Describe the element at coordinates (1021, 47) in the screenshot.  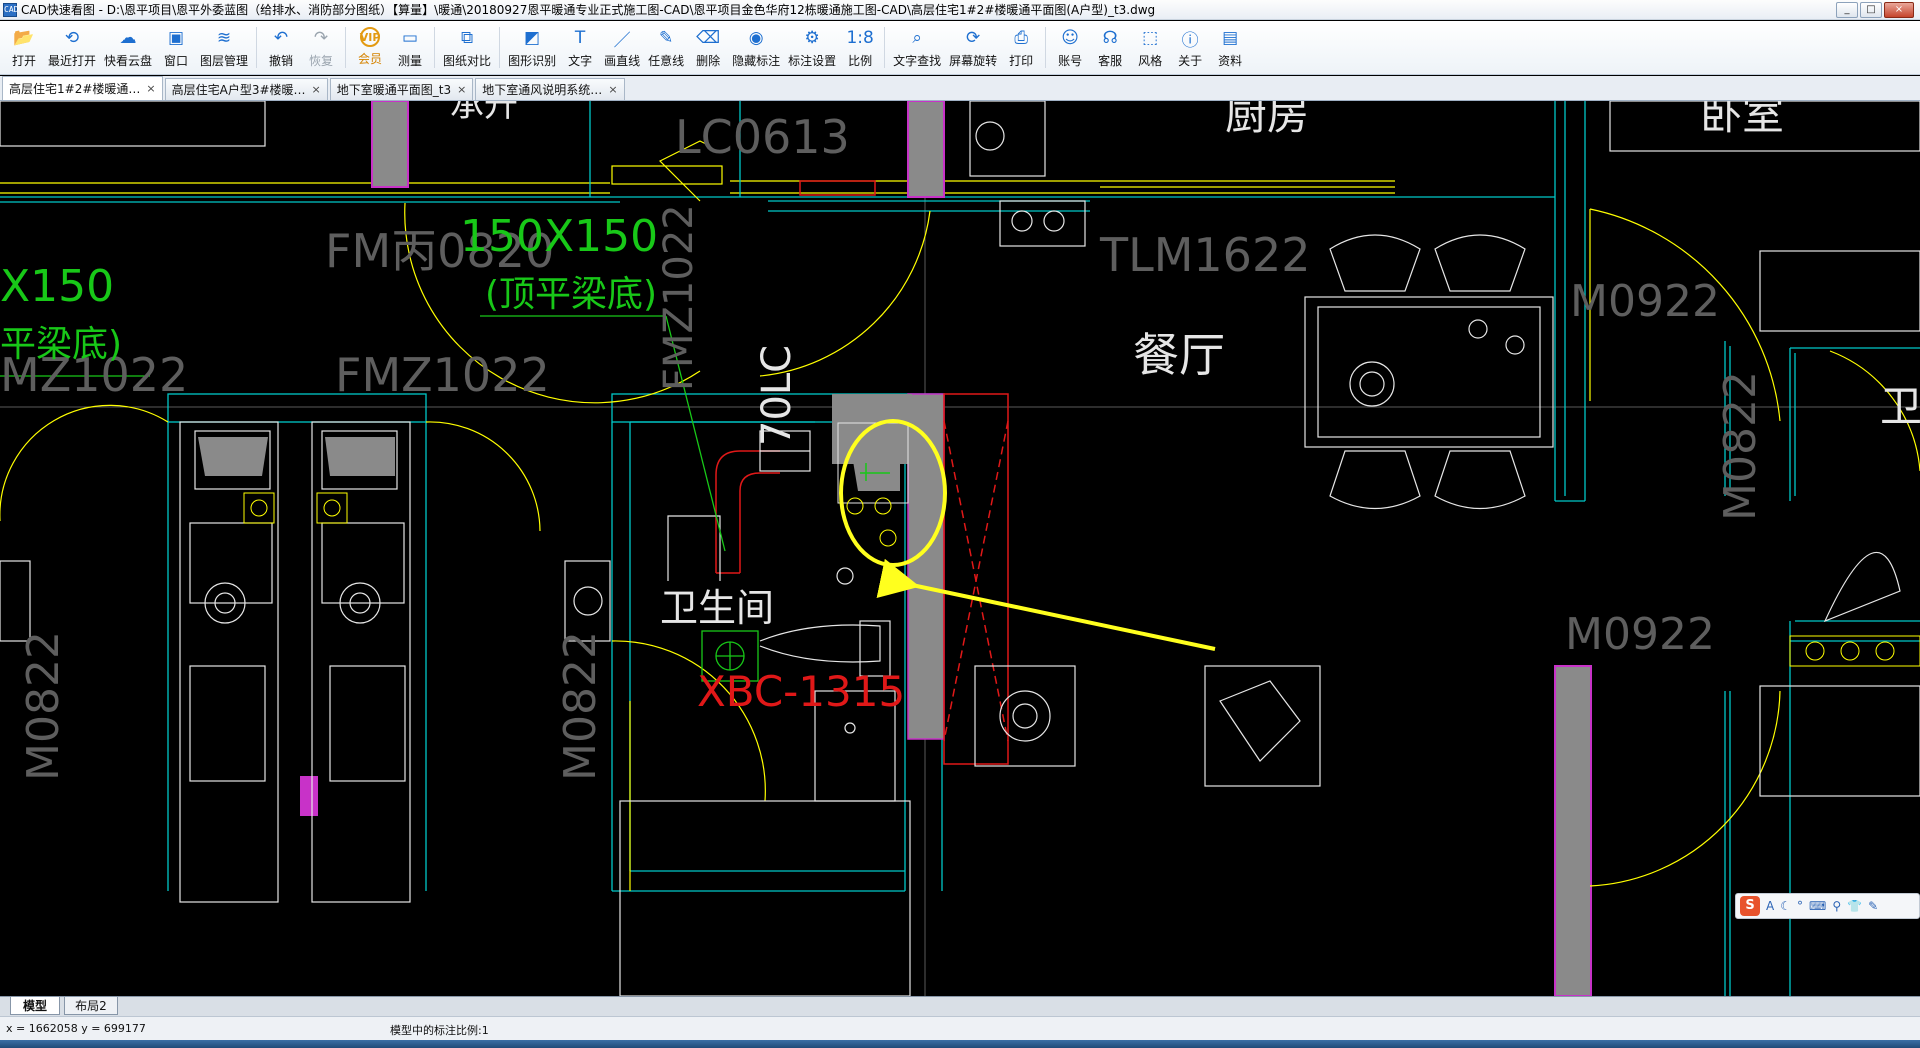
I see `print-button: ⎙ 打印` at that location.